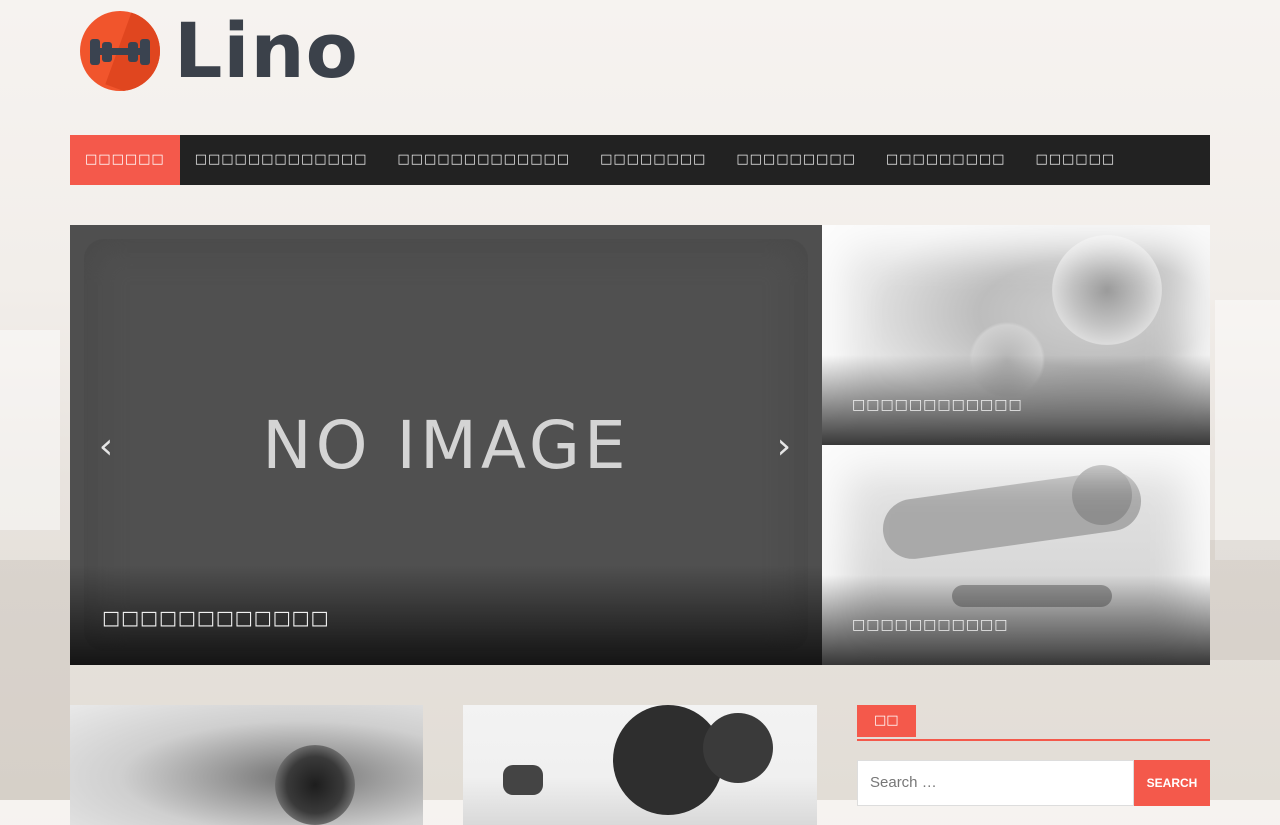 This screenshot has width=1280, height=825. What do you see at coordinates (784, 447) in the screenshot?
I see `chevron-right-icon: ›` at bounding box center [784, 447].